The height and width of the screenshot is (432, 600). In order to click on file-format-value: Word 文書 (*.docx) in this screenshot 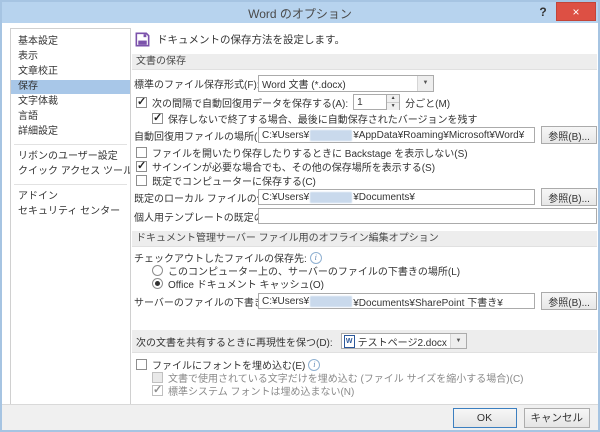, I will do `click(304, 85)`.